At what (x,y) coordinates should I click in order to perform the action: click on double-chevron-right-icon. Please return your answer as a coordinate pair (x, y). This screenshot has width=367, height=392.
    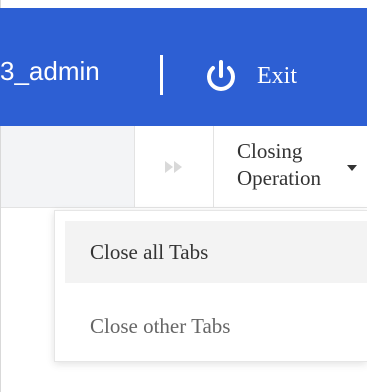
    Looking at the image, I should click on (173, 167).